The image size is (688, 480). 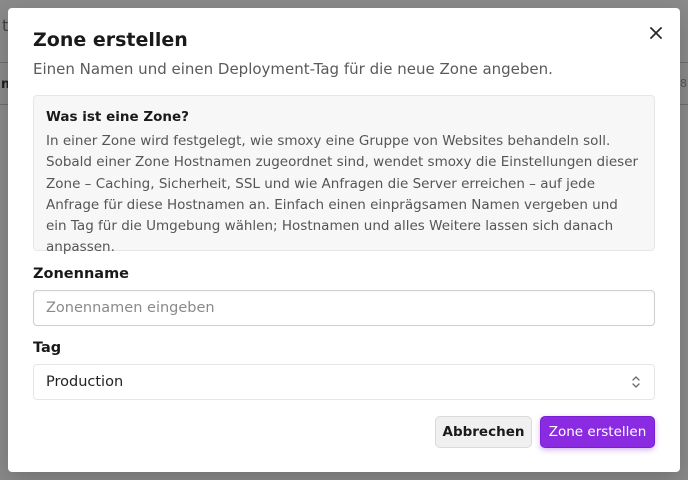 I want to click on close-button, so click(x=656, y=33).